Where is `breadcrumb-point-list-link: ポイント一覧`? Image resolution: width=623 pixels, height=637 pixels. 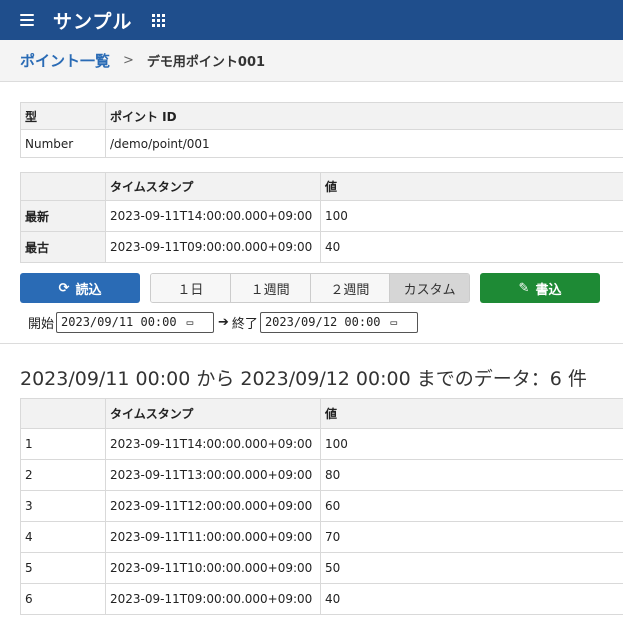 breadcrumb-point-list-link: ポイント一覧 is located at coordinates (65, 60).